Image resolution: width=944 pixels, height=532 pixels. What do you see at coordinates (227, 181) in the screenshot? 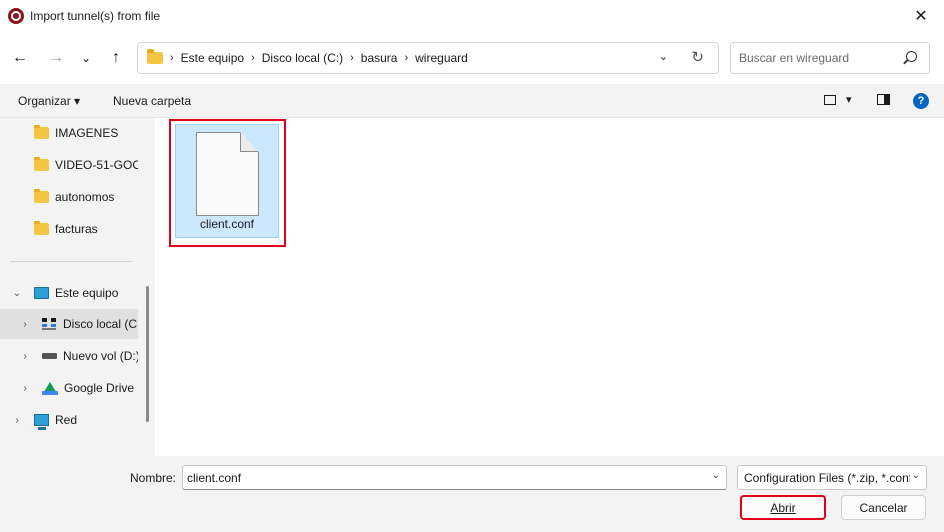
I see `file-item-client-conf: client.conf` at bounding box center [227, 181].